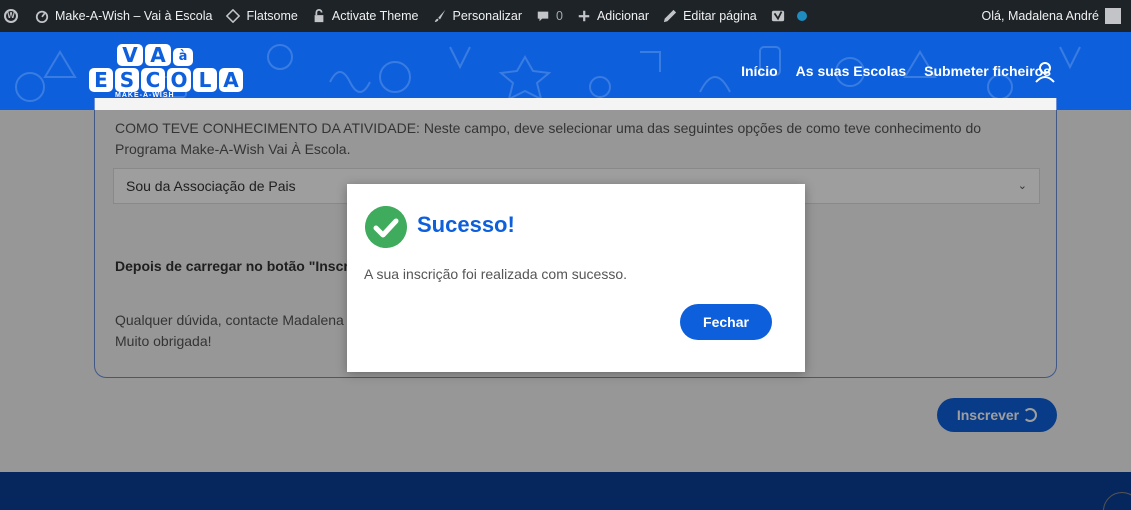  What do you see at coordinates (543, 16) in the screenshot?
I see `comment-icon` at bounding box center [543, 16].